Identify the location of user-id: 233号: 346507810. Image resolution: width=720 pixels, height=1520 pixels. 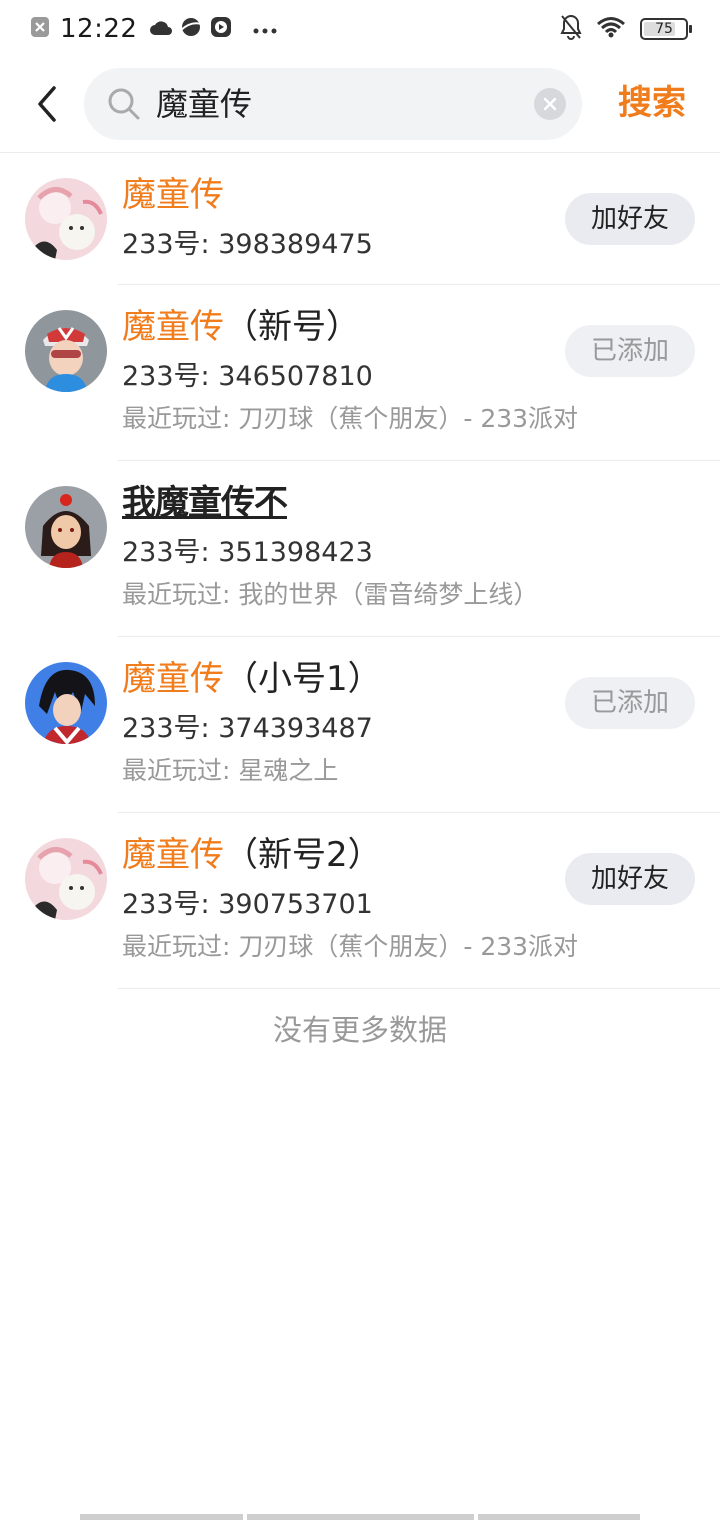
(247, 376).